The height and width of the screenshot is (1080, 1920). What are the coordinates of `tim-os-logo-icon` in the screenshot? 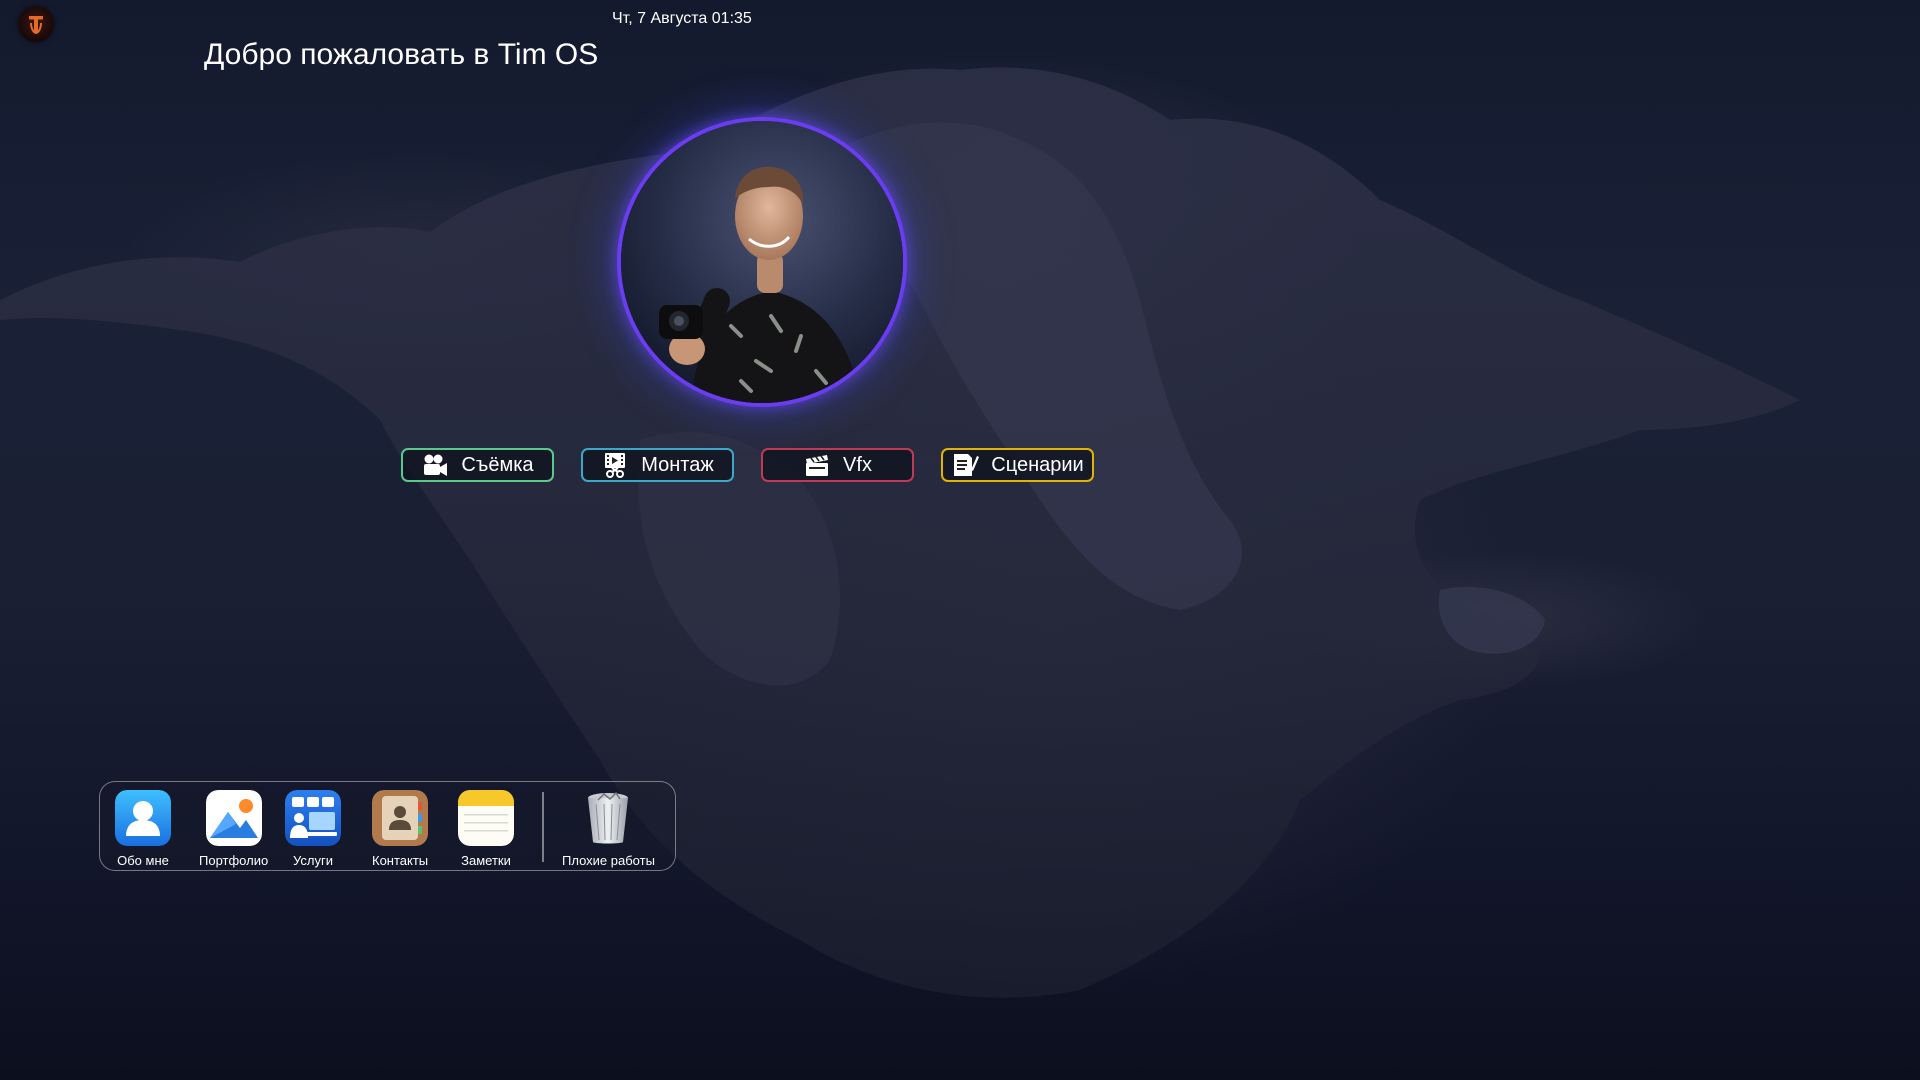 It's located at (36, 24).